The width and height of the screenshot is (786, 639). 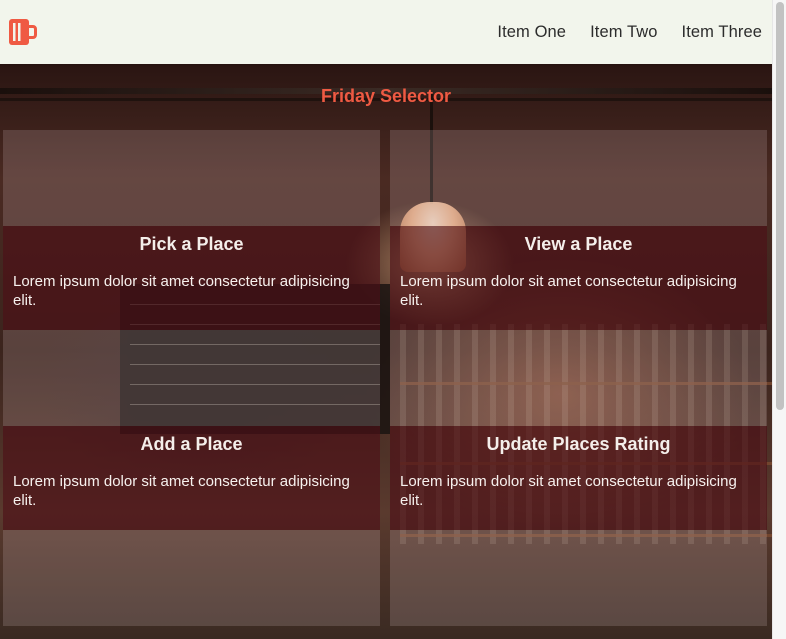 I want to click on nav-item-two: Item Two, so click(x=623, y=32).